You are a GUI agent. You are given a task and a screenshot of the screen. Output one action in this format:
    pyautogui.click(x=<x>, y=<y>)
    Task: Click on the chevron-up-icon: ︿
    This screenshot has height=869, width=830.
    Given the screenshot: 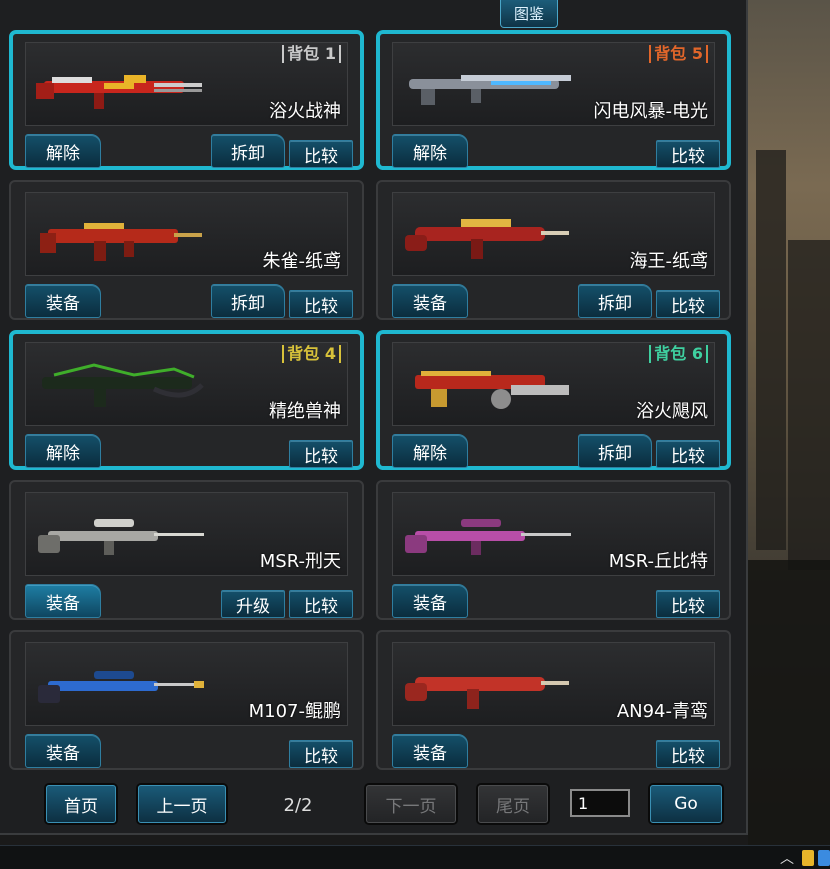 What is the action you would take?
    pyautogui.click(x=787, y=858)
    